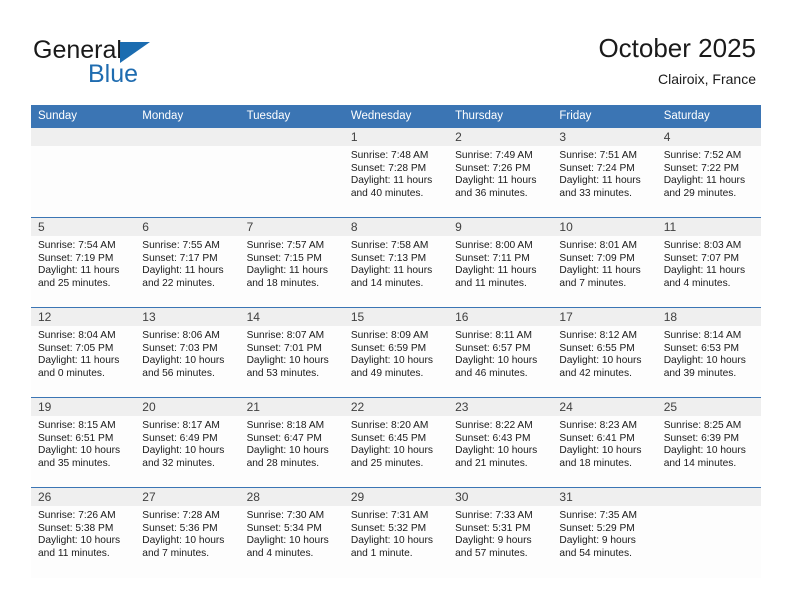  Describe the element at coordinates (77, 515) in the screenshot. I see `sunrise-line: Sunrise: 7:26 AM` at that location.